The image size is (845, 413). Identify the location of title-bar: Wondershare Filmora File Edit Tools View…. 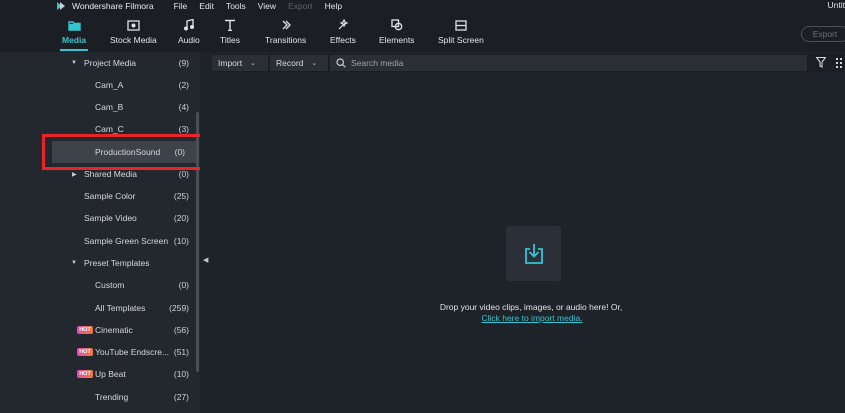
(422, 6).